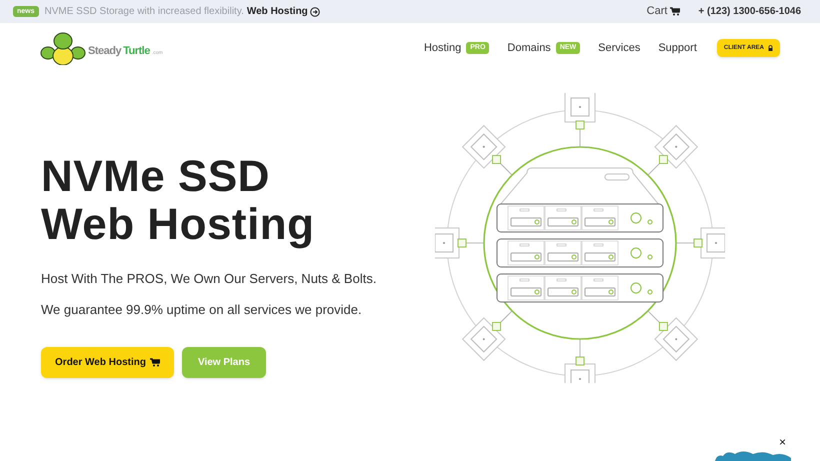  I want to click on web-hosting-link: Web Hosting, so click(283, 11).